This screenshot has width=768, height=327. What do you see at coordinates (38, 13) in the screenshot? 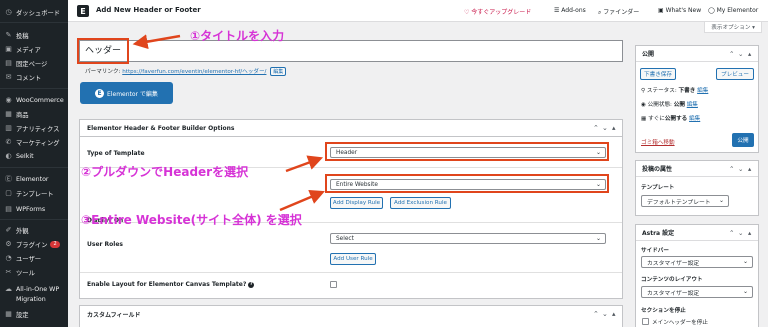
I see `sidebar-item-label: ダッシュボード` at bounding box center [38, 13].